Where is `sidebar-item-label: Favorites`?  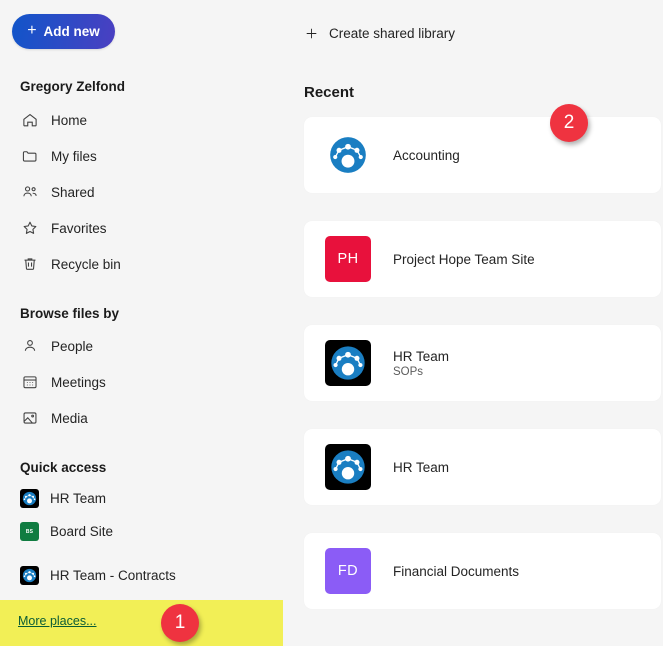 sidebar-item-label: Favorites is located at coordinates (79, 228).